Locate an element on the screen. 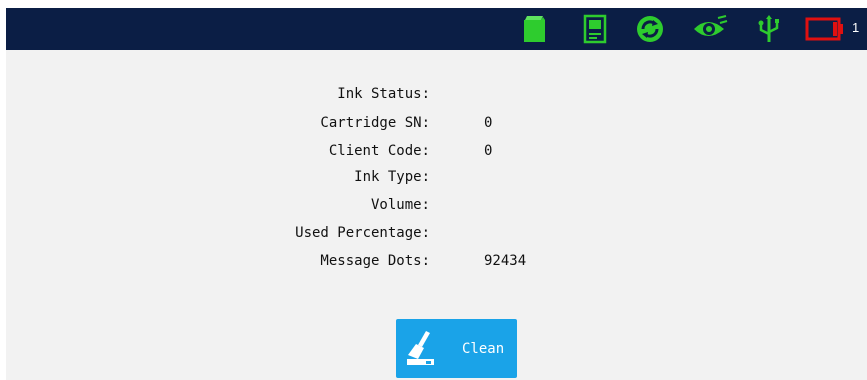 The width and height of the screenshot is (867, 380). battery-icon is located at coordinates (825, 29).